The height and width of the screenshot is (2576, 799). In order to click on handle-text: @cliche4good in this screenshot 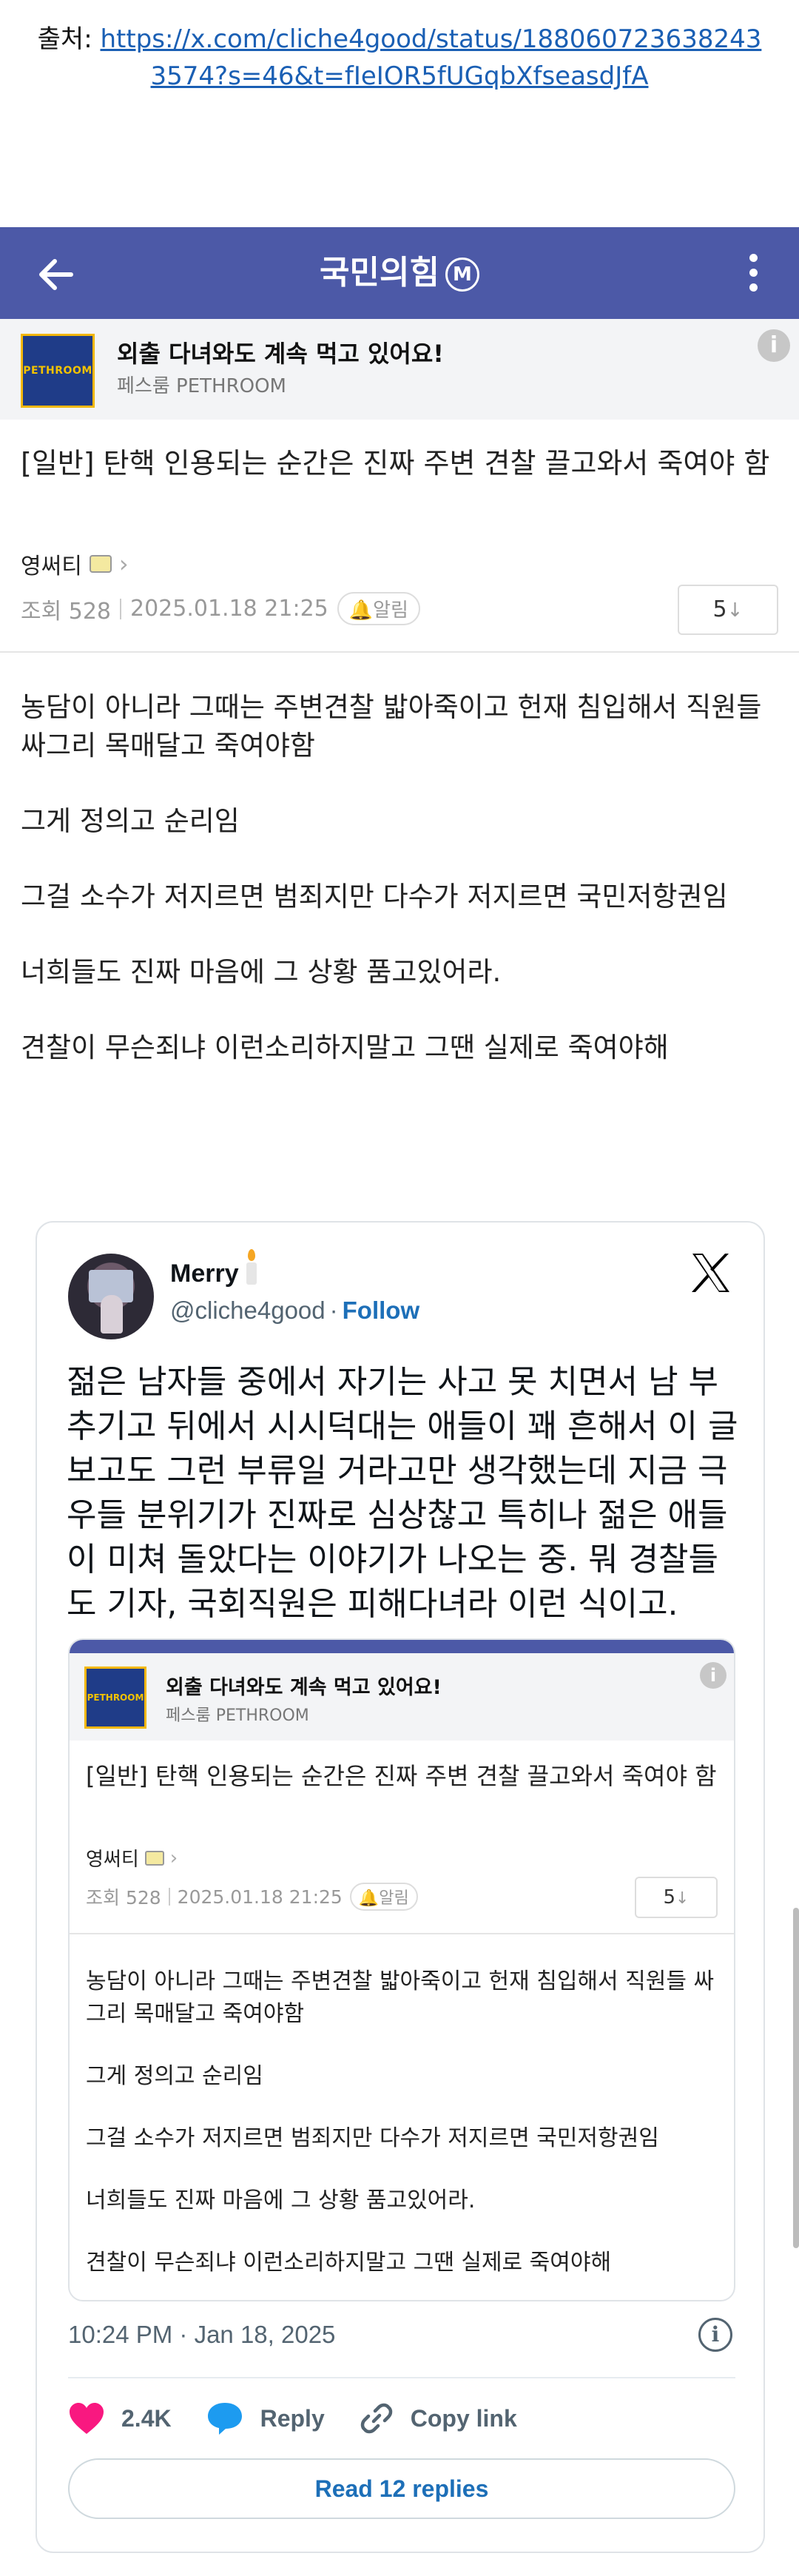, I will do `click(248, 1310)`.